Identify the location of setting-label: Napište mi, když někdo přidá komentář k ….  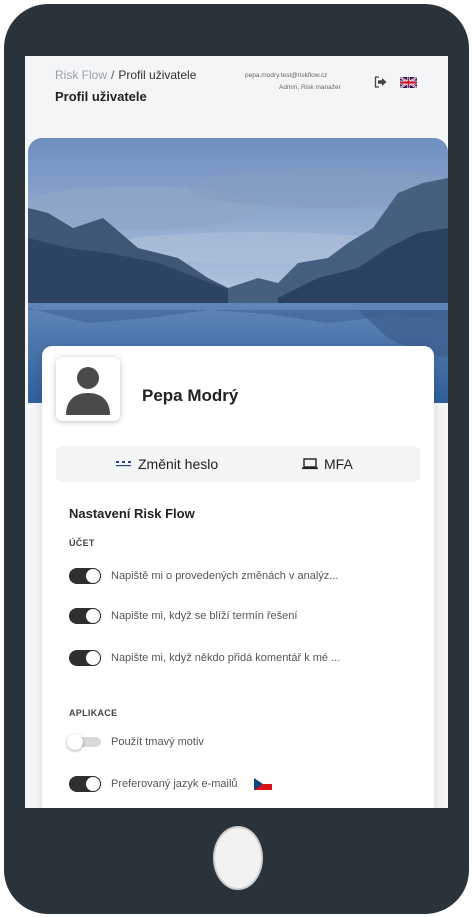
(226, 658).